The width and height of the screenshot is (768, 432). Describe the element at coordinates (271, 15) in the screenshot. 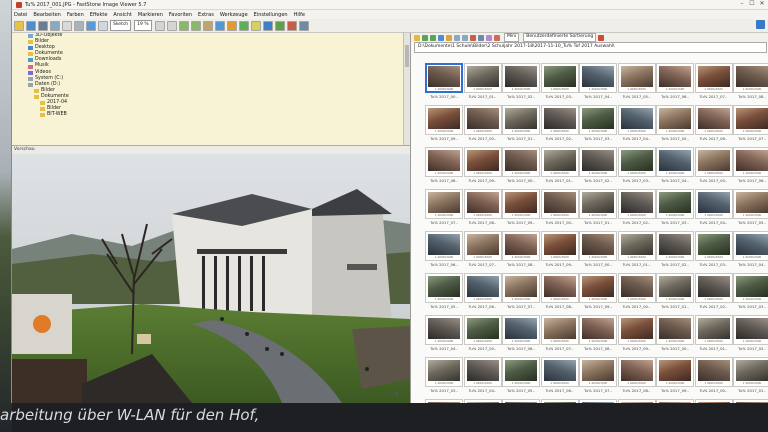

I see `menu-item: Einstellungen` at that location.